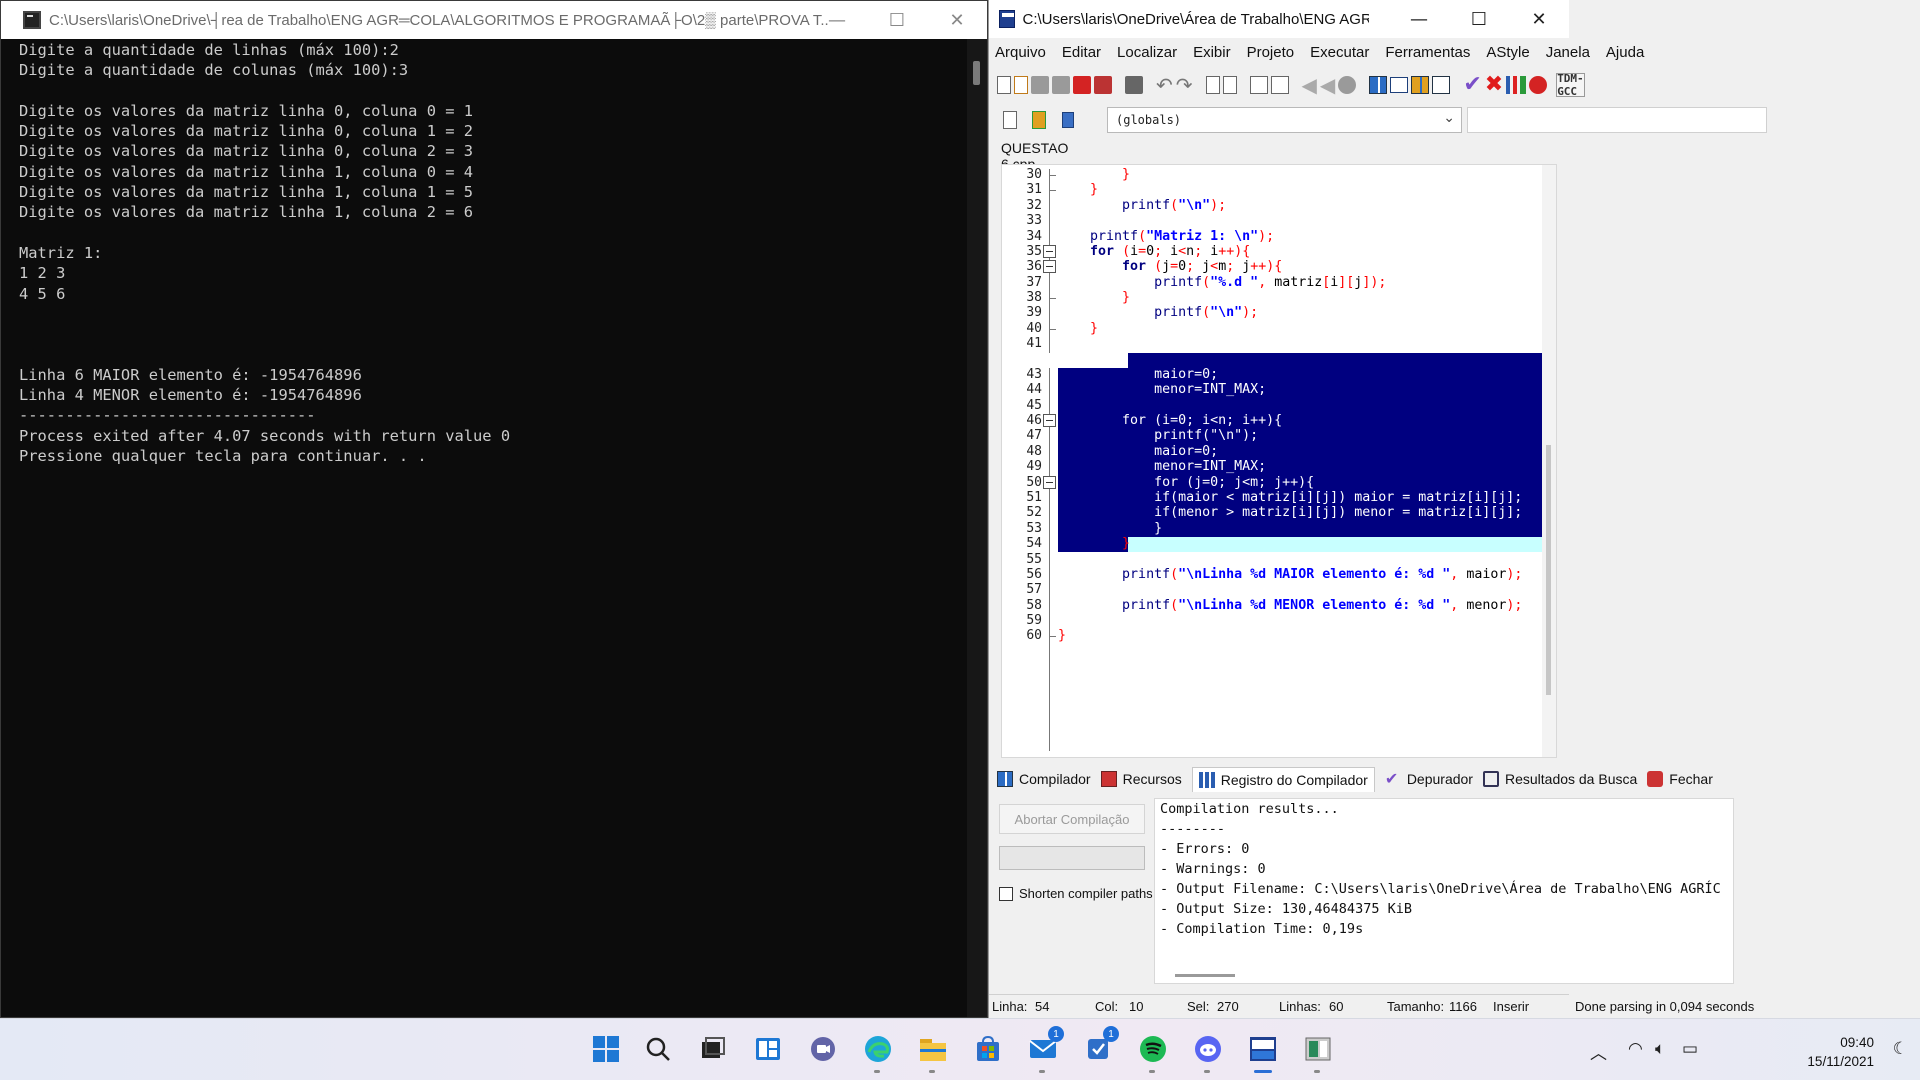 The image size is (1920, 1080). What do you see at coordinates (1205, 975) in the screenshot?
I see `log-scrollbar` at bounding box center [1205, 975].